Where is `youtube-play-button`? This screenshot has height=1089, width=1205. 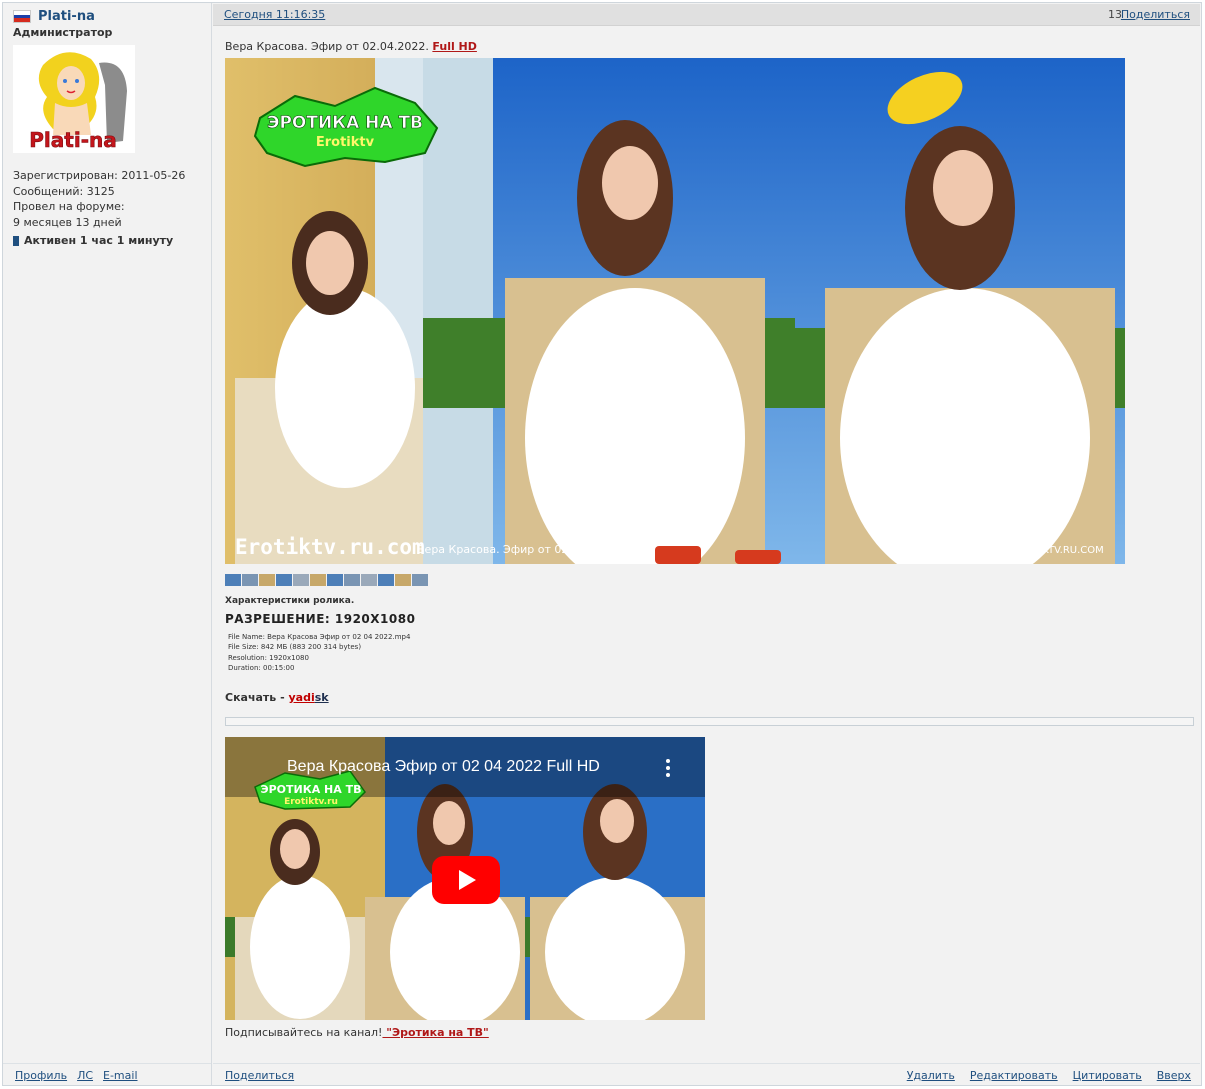
youtube-play-button is located at coordinates (466, 880).